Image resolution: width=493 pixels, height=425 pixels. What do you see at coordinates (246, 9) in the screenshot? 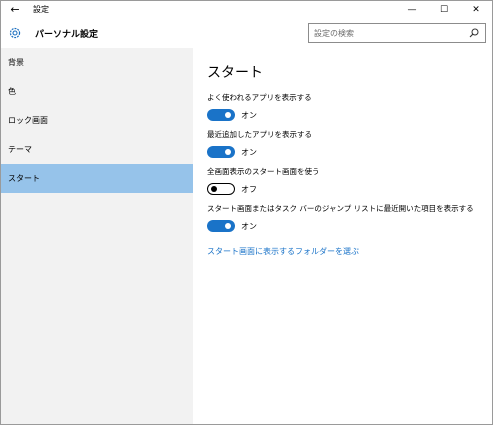
I see `title-bar: ← 設定 — ☐ ✕` at bounding box center [246, 9].